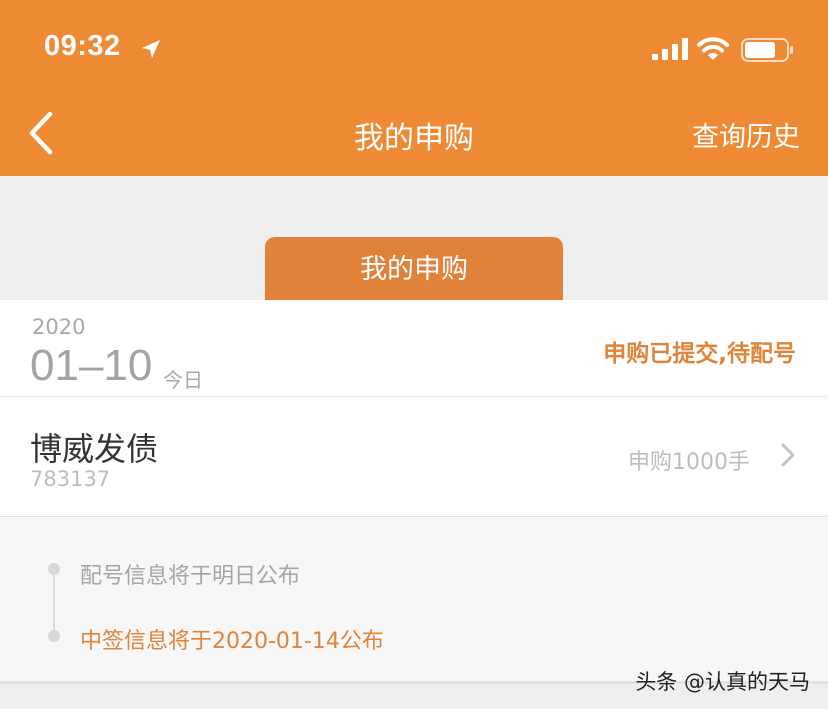  What do you see at coordinates (767, 50) in the screenshot?
I see `battery-icon` at bounding box center [767, 50].